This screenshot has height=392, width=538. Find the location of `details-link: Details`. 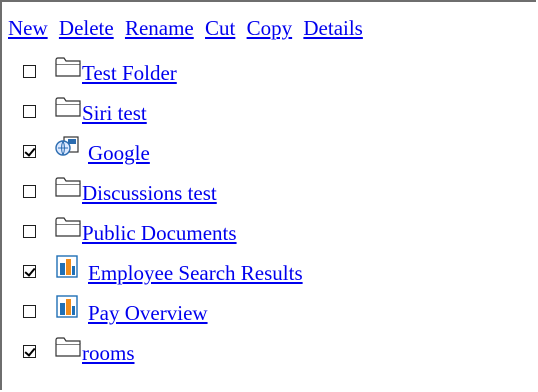

details-link: Details is located at coordinates (332, 28).